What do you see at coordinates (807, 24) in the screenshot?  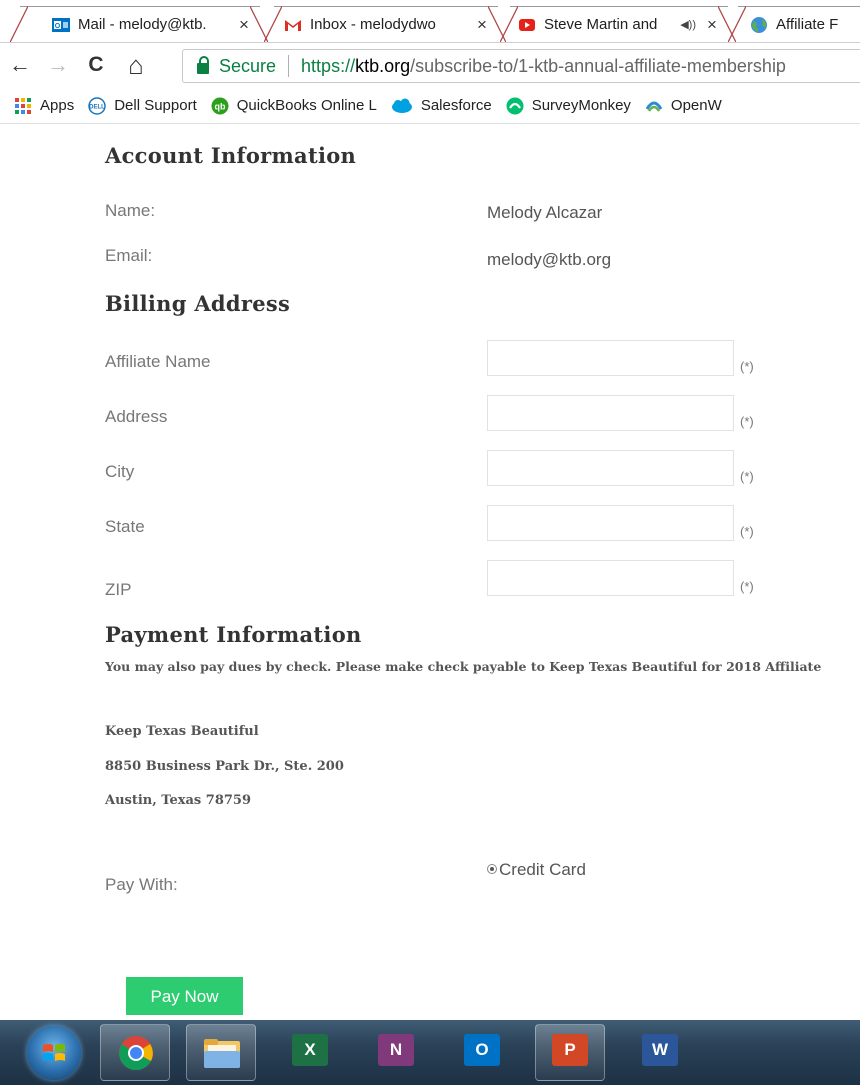 I see `tab-title: Affiliate F` at bounding box center [807, 24].